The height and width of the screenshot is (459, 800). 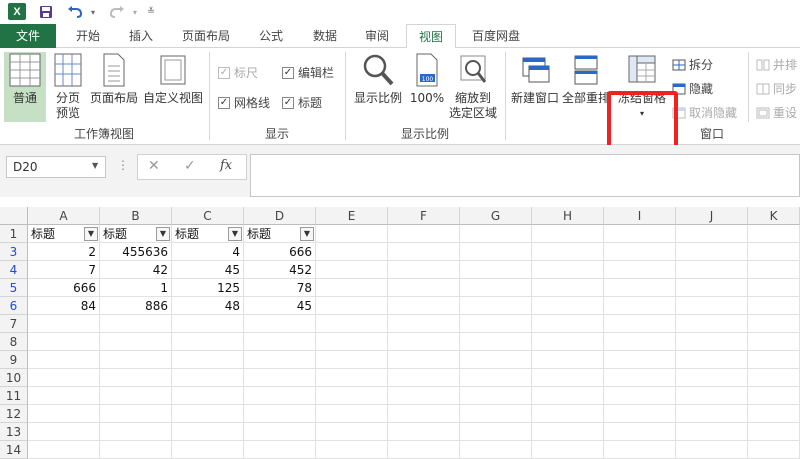 I want to click on column-header: G, so click(x=496, y=216).